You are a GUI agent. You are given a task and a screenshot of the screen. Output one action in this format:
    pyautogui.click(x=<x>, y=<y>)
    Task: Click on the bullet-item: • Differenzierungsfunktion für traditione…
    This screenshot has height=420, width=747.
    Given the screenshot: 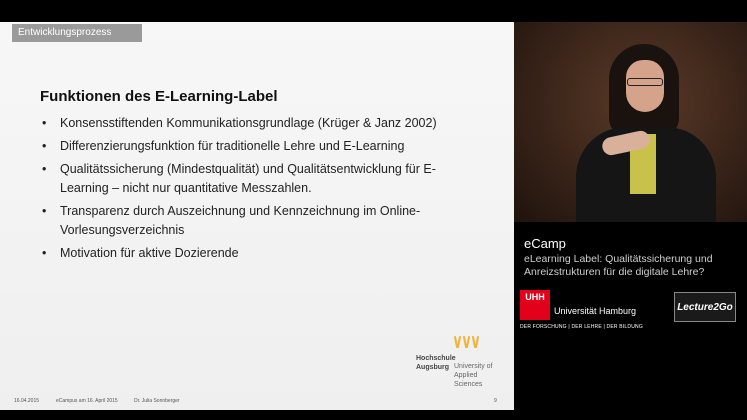 What is the action you would take?
    pyautogui.click(x=255, y=146)
    